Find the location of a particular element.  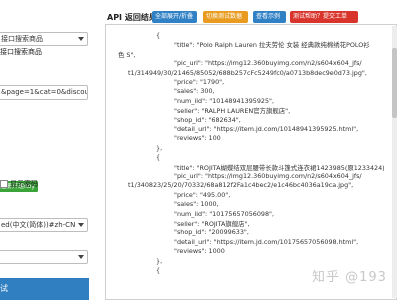

language-select: ed(中文(简体))#zh-CN is located at coordinates (44, 225).